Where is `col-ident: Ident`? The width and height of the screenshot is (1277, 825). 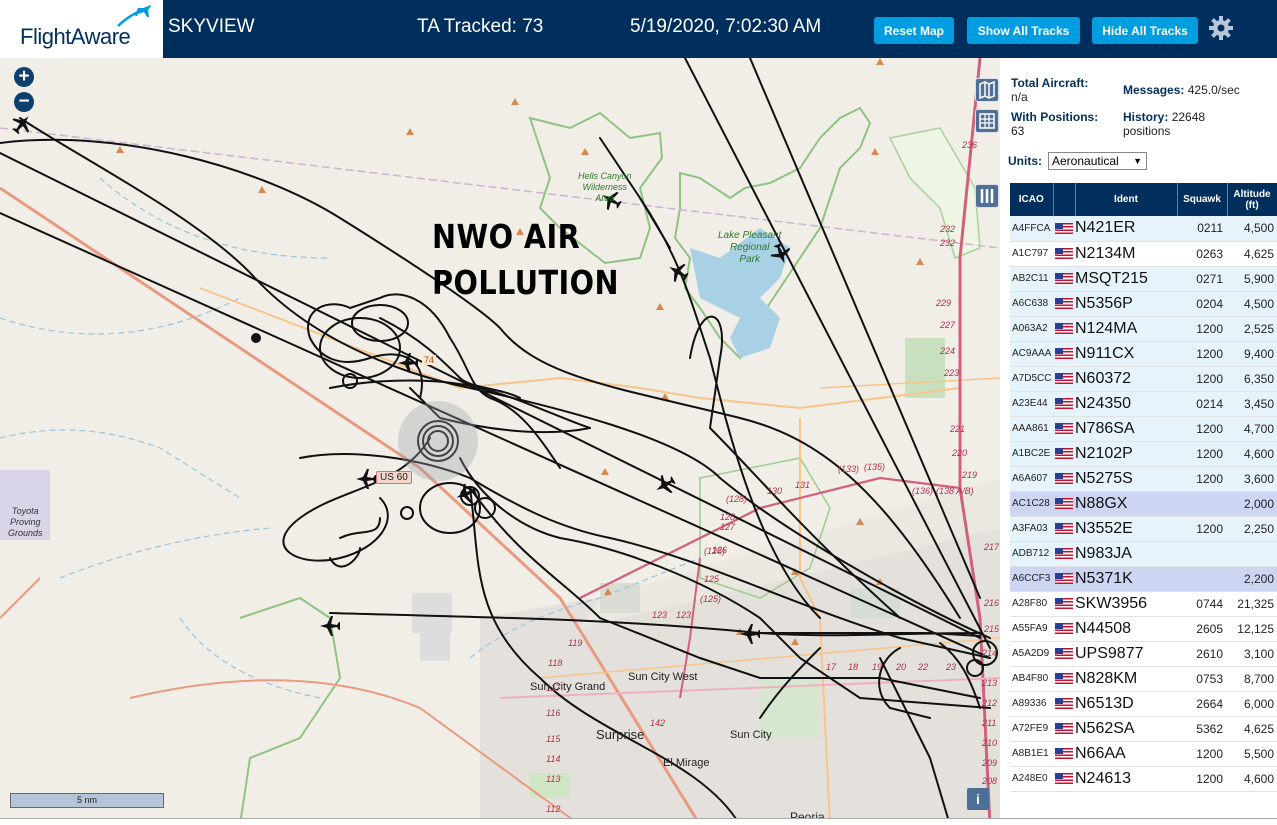
col-ident: Ident is located at coordinates (1126, 199).